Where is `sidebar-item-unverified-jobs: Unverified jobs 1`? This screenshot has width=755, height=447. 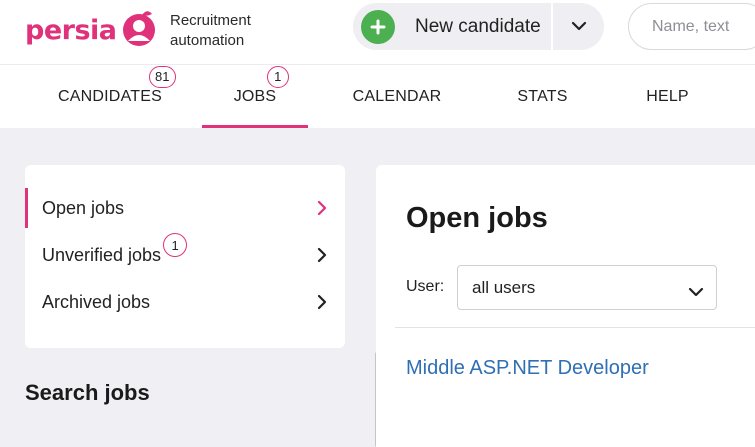
sidebar-item-unverified-jobs: Unverified jobs 1 is located at coordinates (185, 254).